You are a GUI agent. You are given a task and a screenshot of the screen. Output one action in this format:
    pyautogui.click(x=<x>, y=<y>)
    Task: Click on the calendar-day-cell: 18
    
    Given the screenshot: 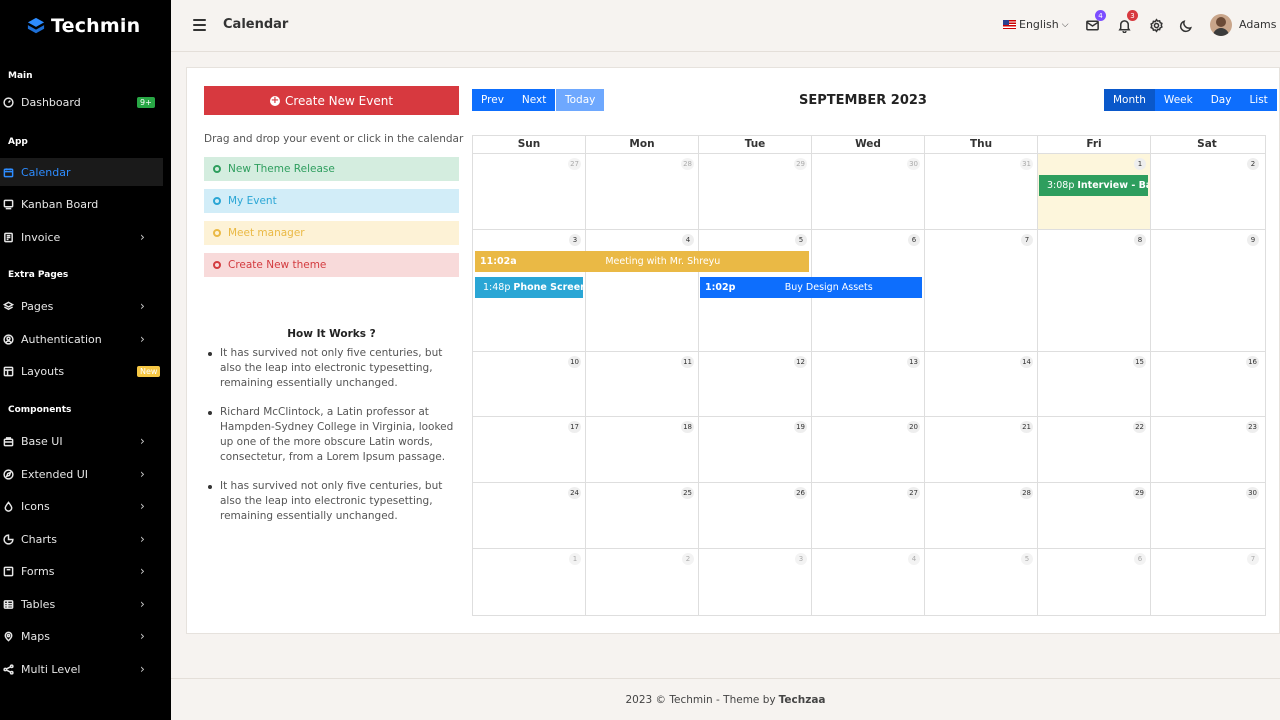 What is the action you would take?
    pyautogui.click(x=641, y=449)
    